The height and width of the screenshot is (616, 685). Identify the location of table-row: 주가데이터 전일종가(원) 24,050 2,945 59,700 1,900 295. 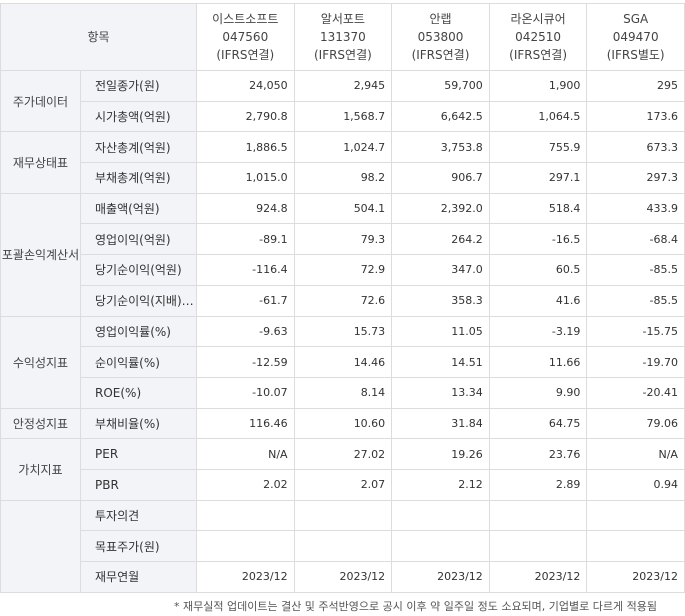
(342, 101).